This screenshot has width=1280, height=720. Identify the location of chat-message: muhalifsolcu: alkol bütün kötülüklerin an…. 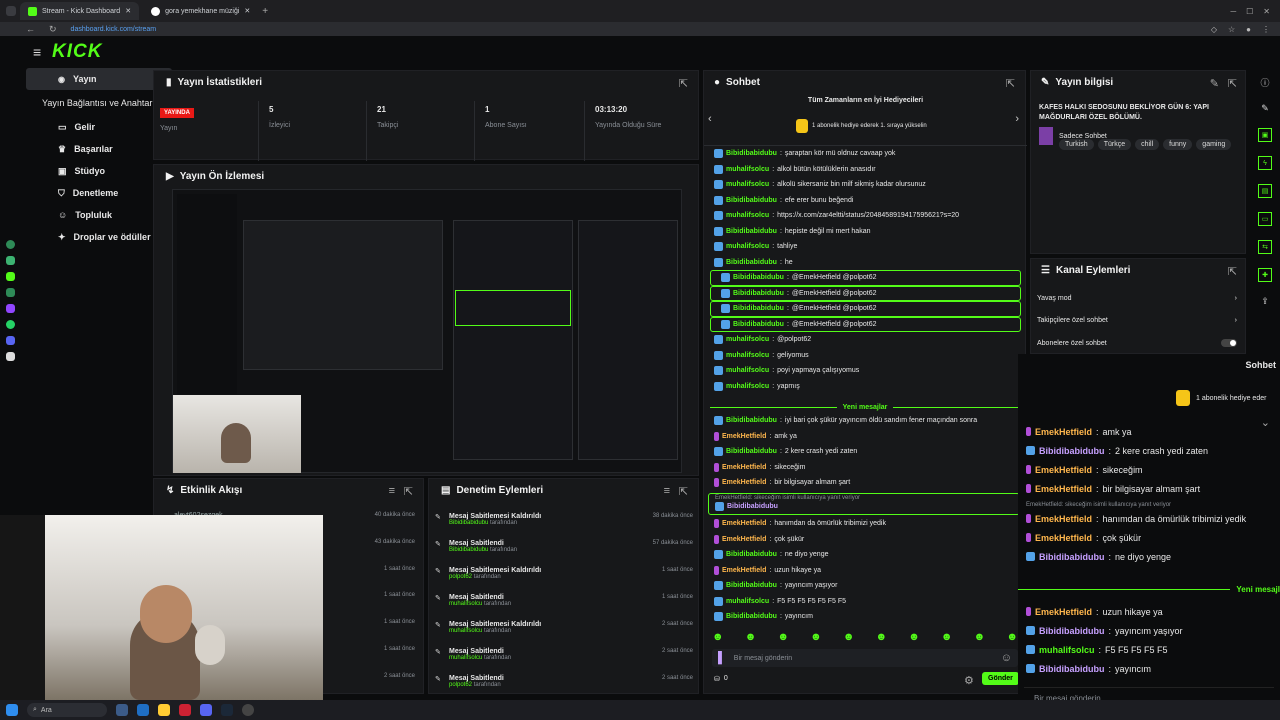
(865, 170).